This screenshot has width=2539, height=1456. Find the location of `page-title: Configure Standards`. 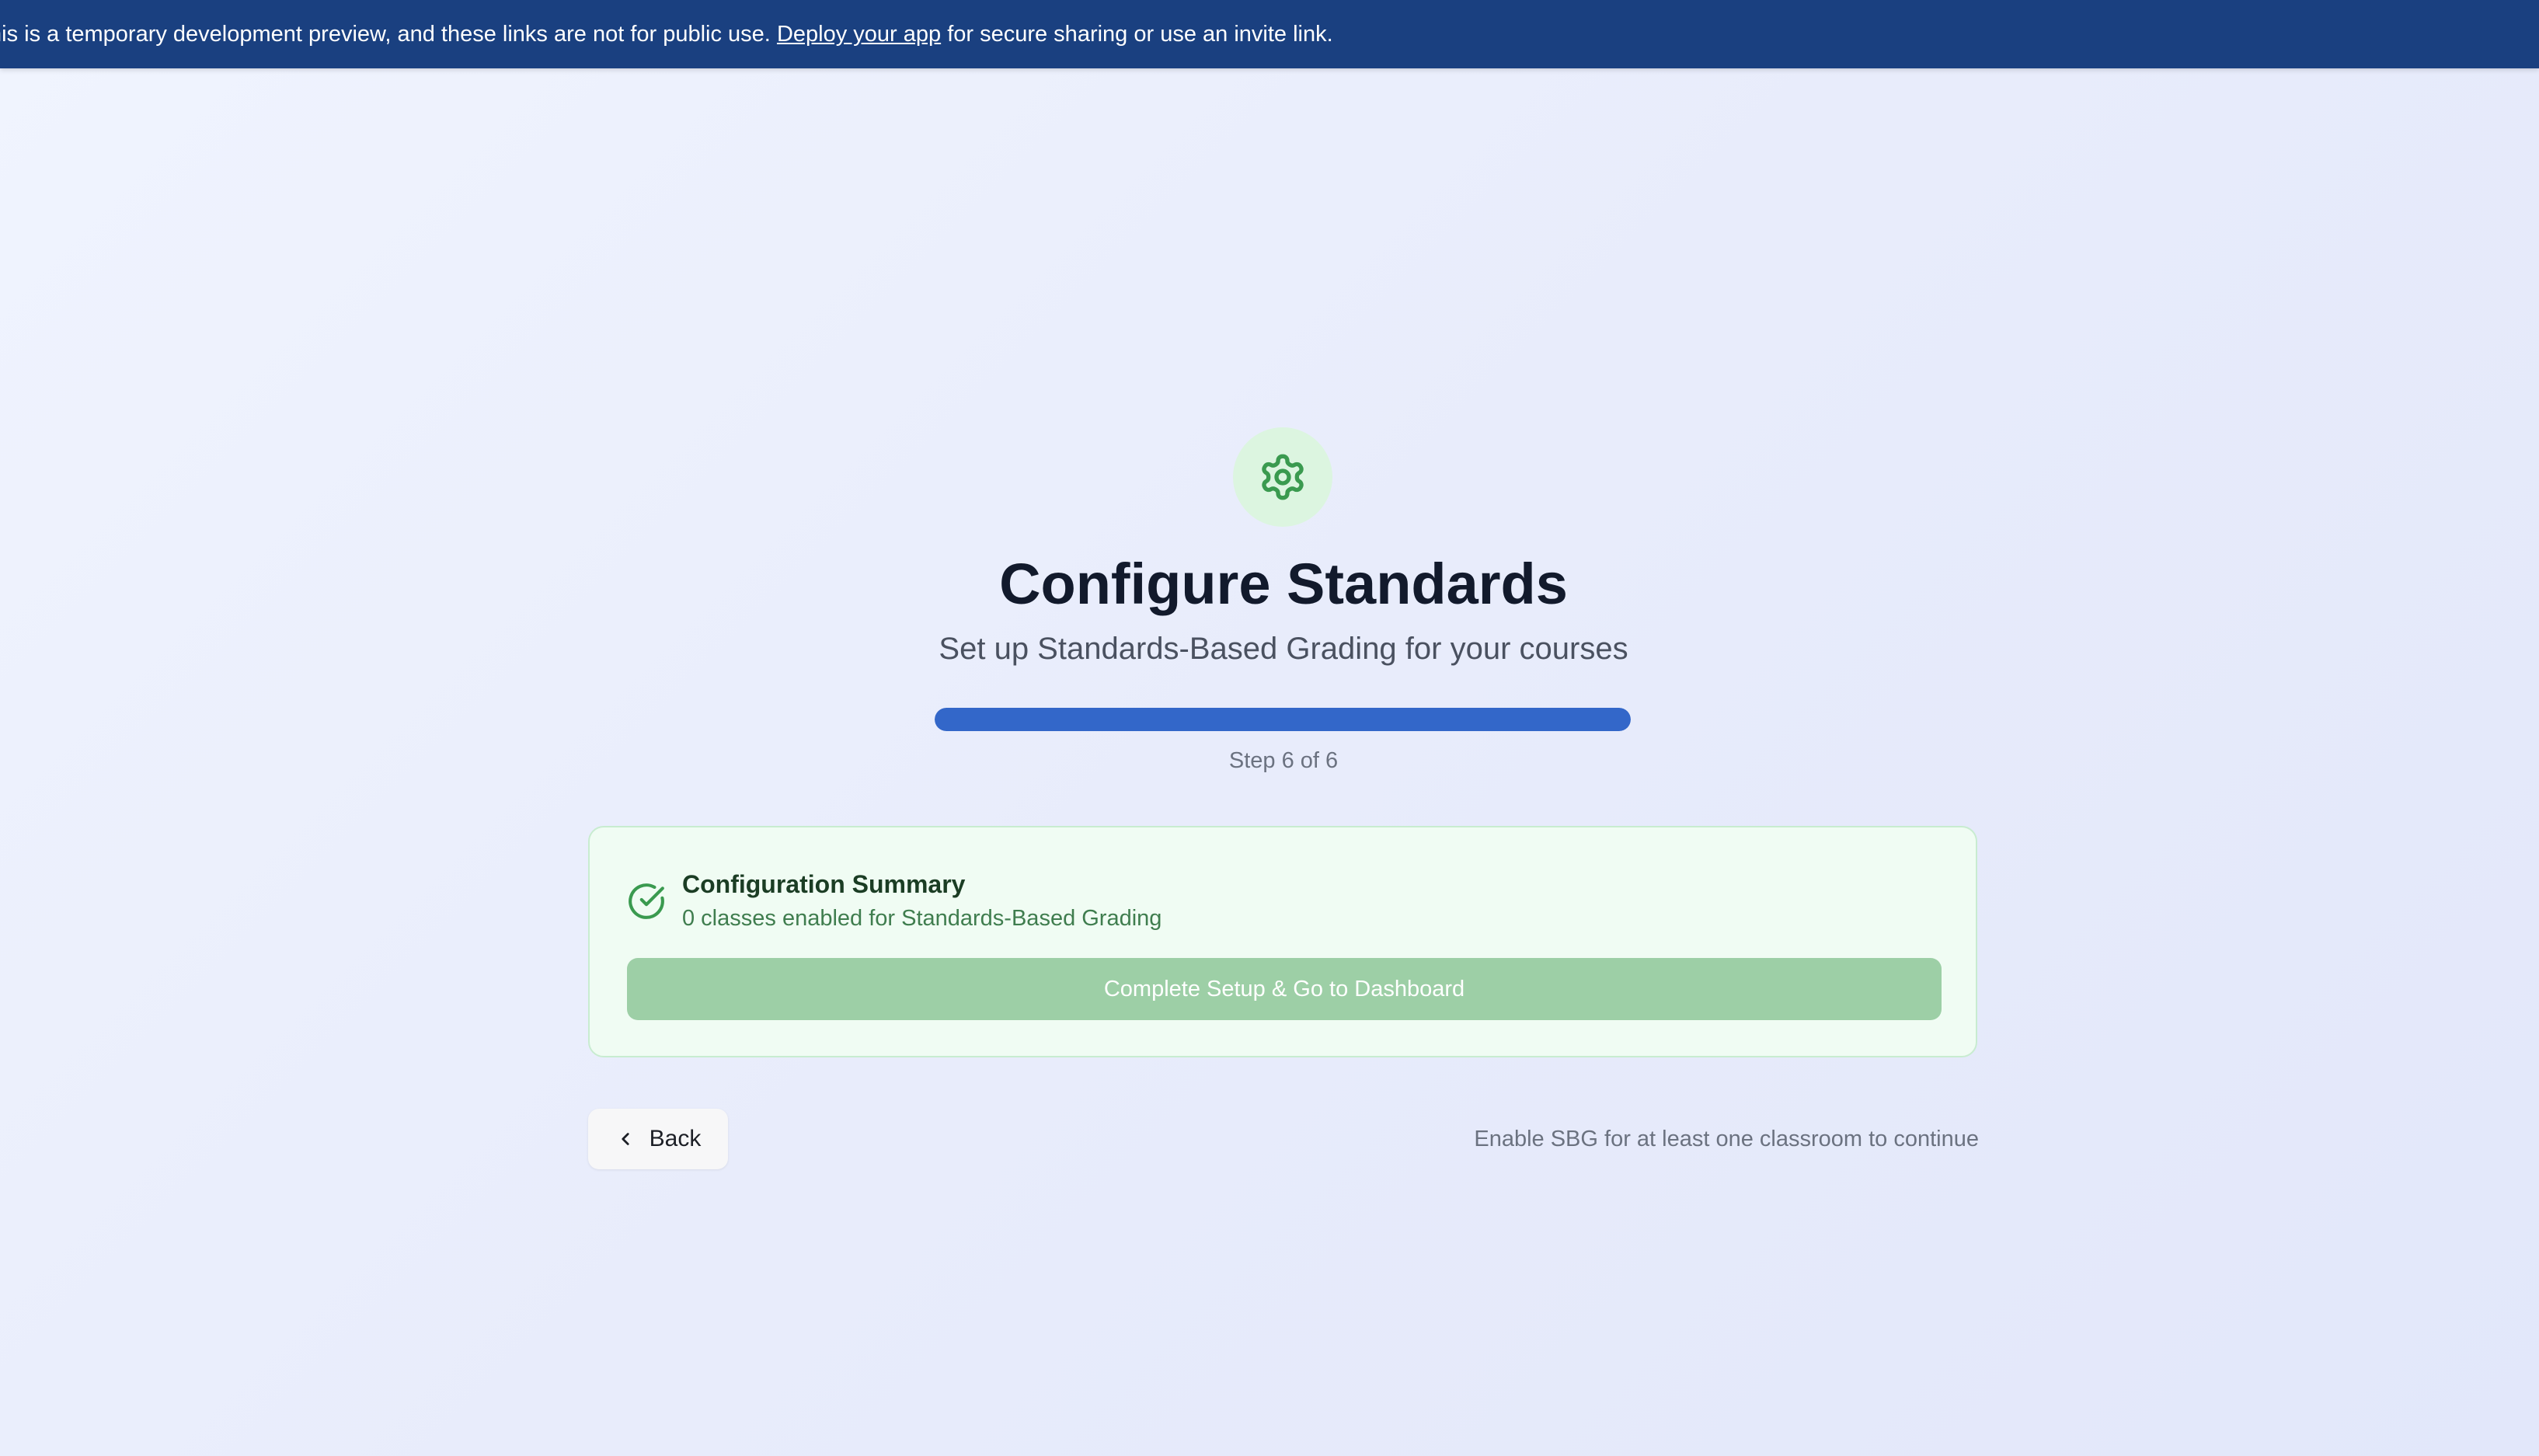

page-title: Configure Standards is located at coordinates (1283, 584).